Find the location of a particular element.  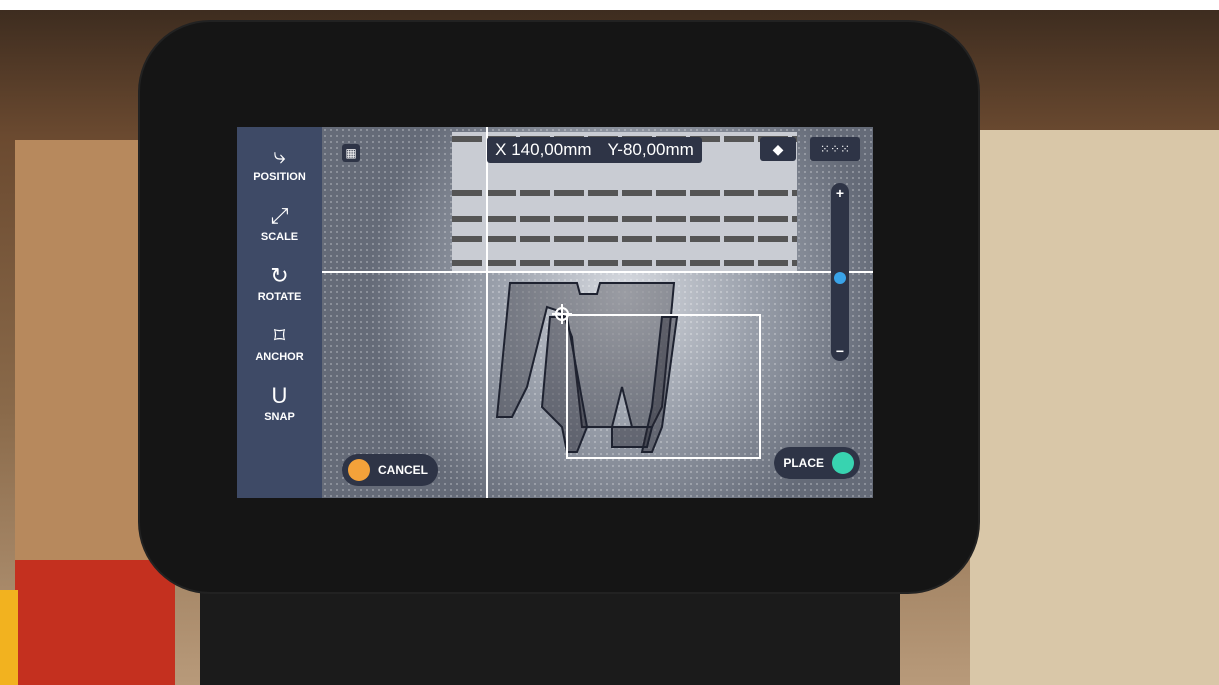

anchor-icon: ⌑ is located at coordinates (279, 335).